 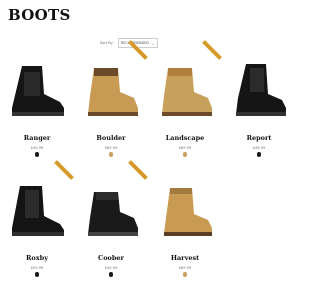 What do you see at coordinates (111, 138) in the screenshot?
I see `product-name: Boulder` at bounding box center [111, 138].